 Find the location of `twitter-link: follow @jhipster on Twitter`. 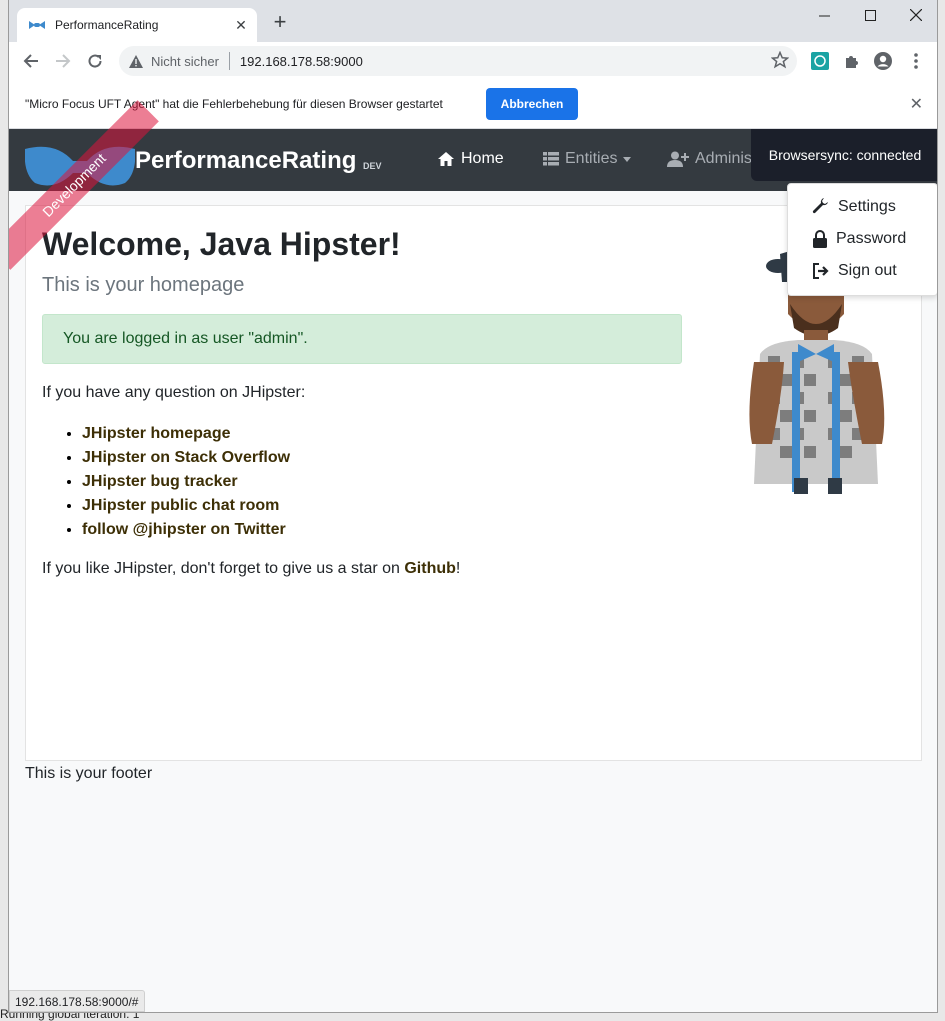

twitter-link: follow @jhipster on Twitter is located at coordinates (184, 529).